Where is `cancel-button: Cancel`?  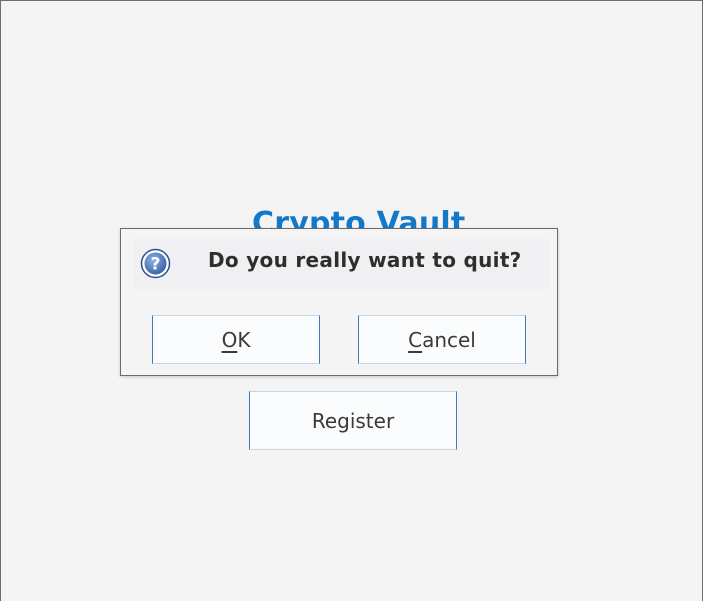 cancel-button: Cancel is located at coordinates (442, 339).